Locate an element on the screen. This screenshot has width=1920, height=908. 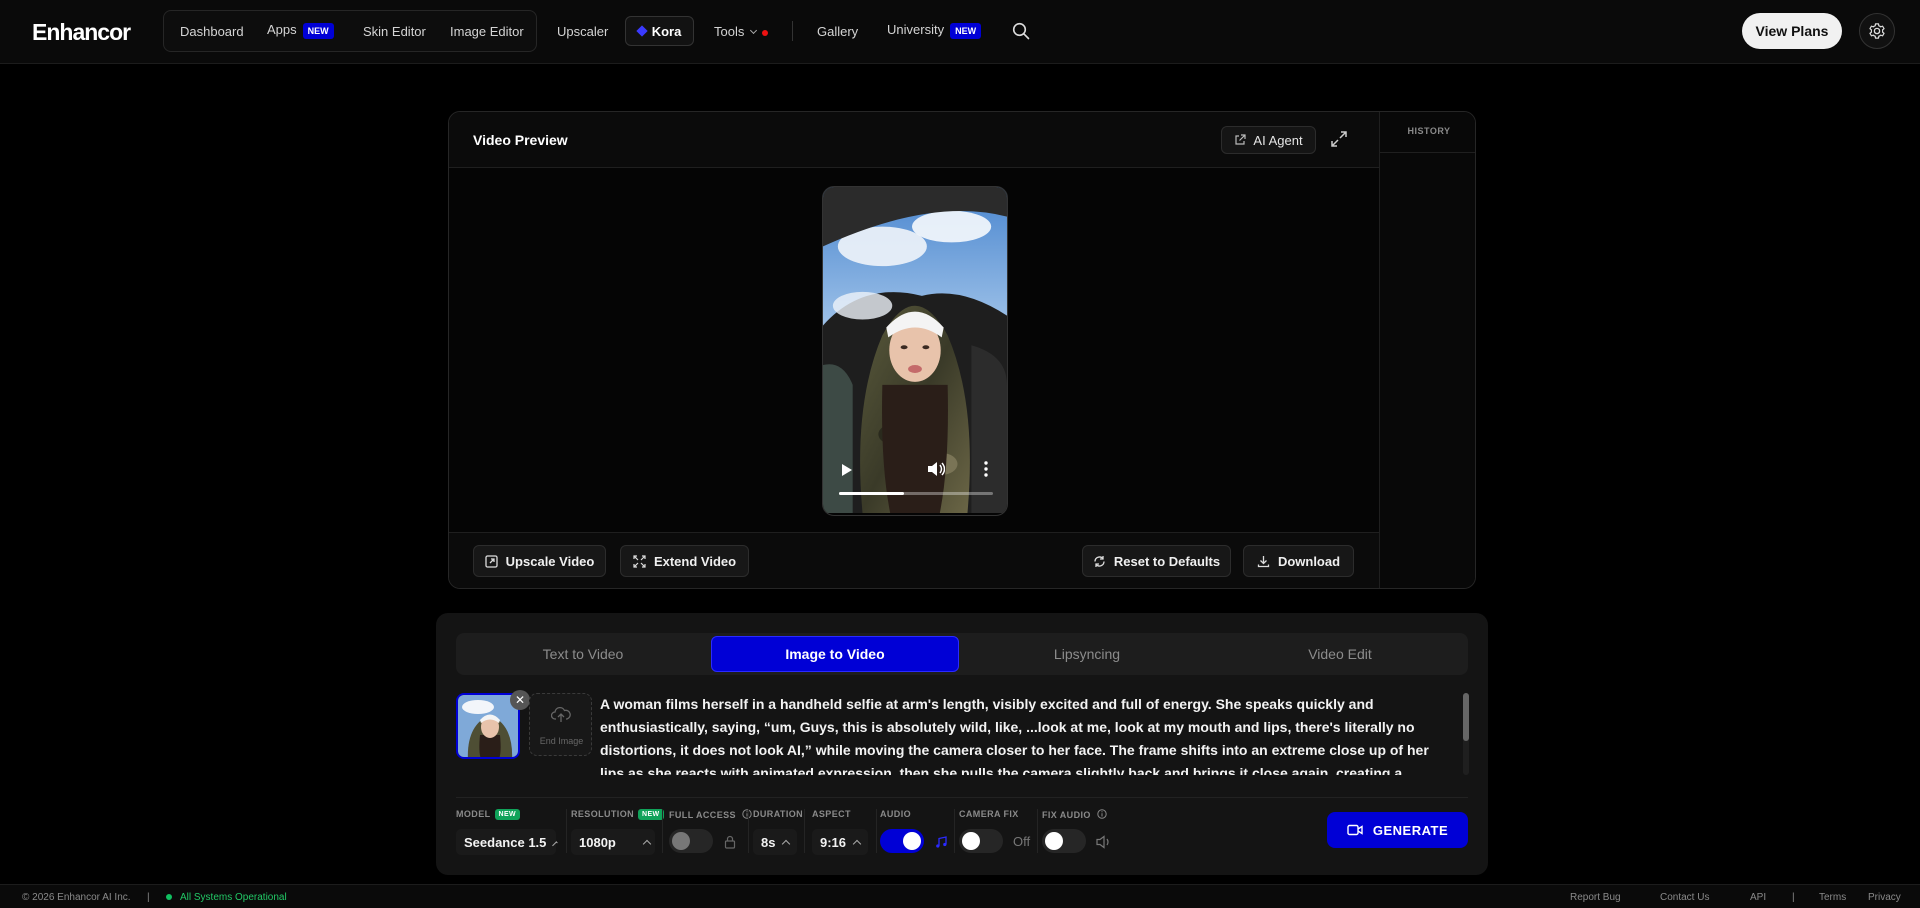
reset-defaults-label: Reset to Defaults is located at coordinates (1167, 561).